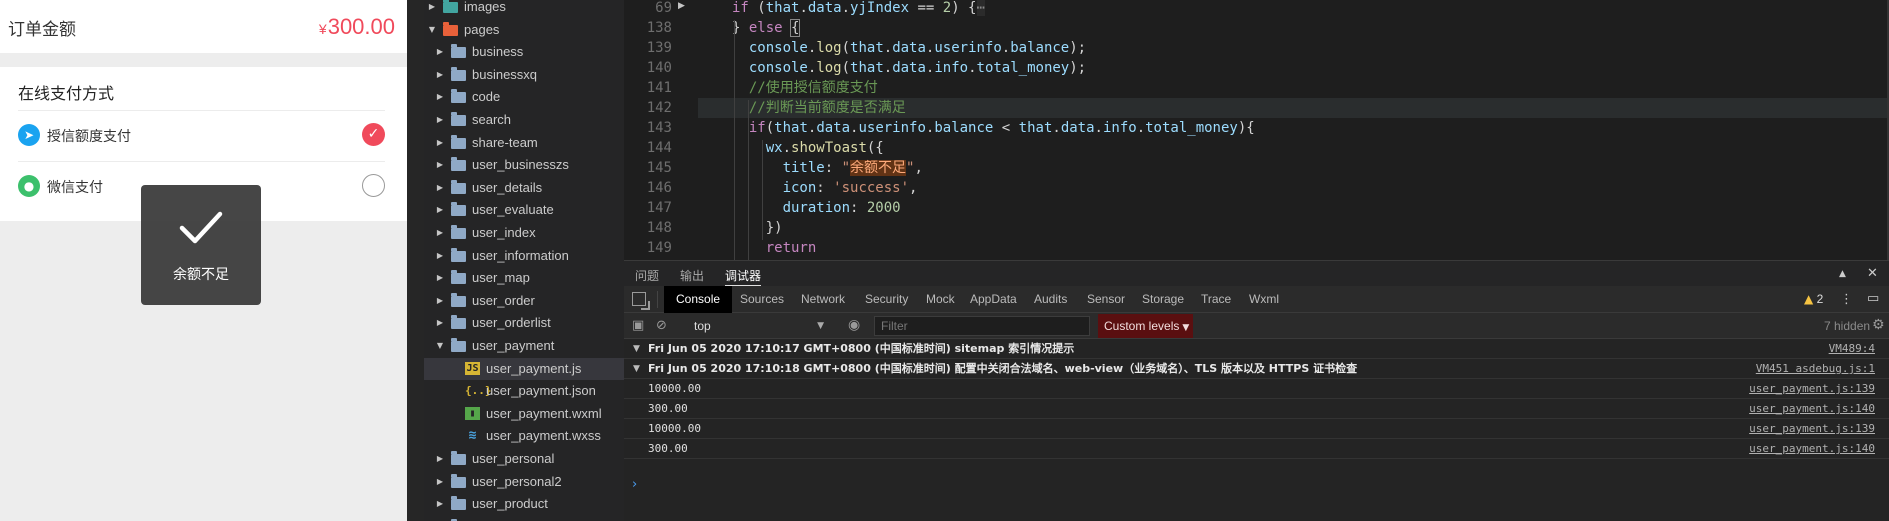 Image resolution: width=1889 pixels, height=521 pixels. What do you see at coordinates (524, 188) in the screenshot?
I see `tree-folder: ▶ user_details` at bounding box center [524, 188].